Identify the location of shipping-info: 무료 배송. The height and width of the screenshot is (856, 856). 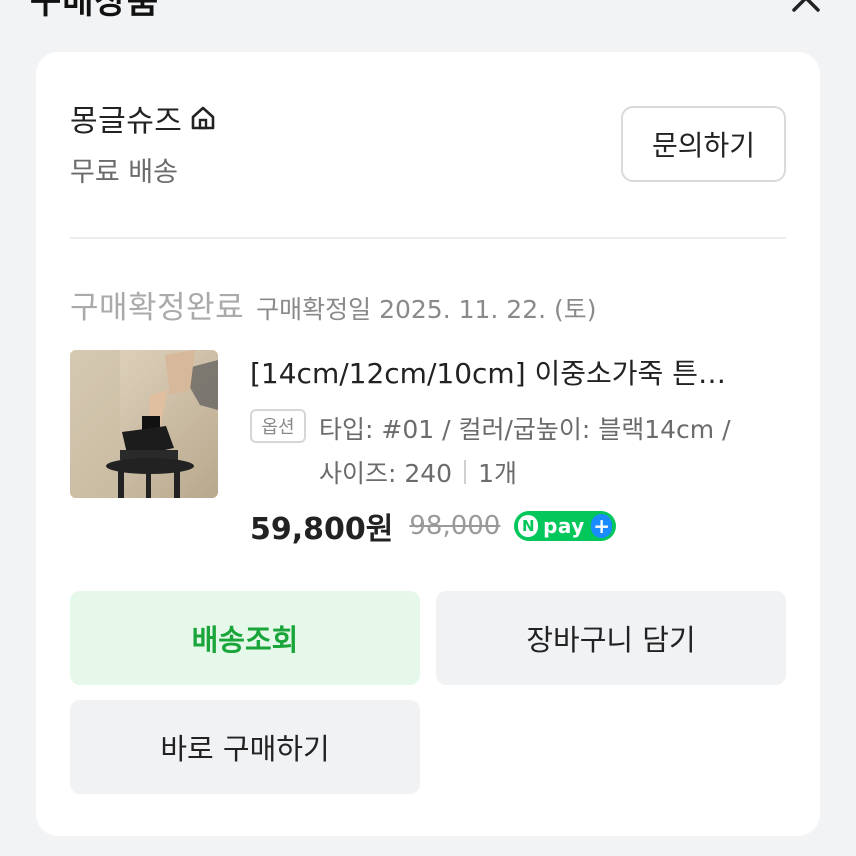
(124, 172).